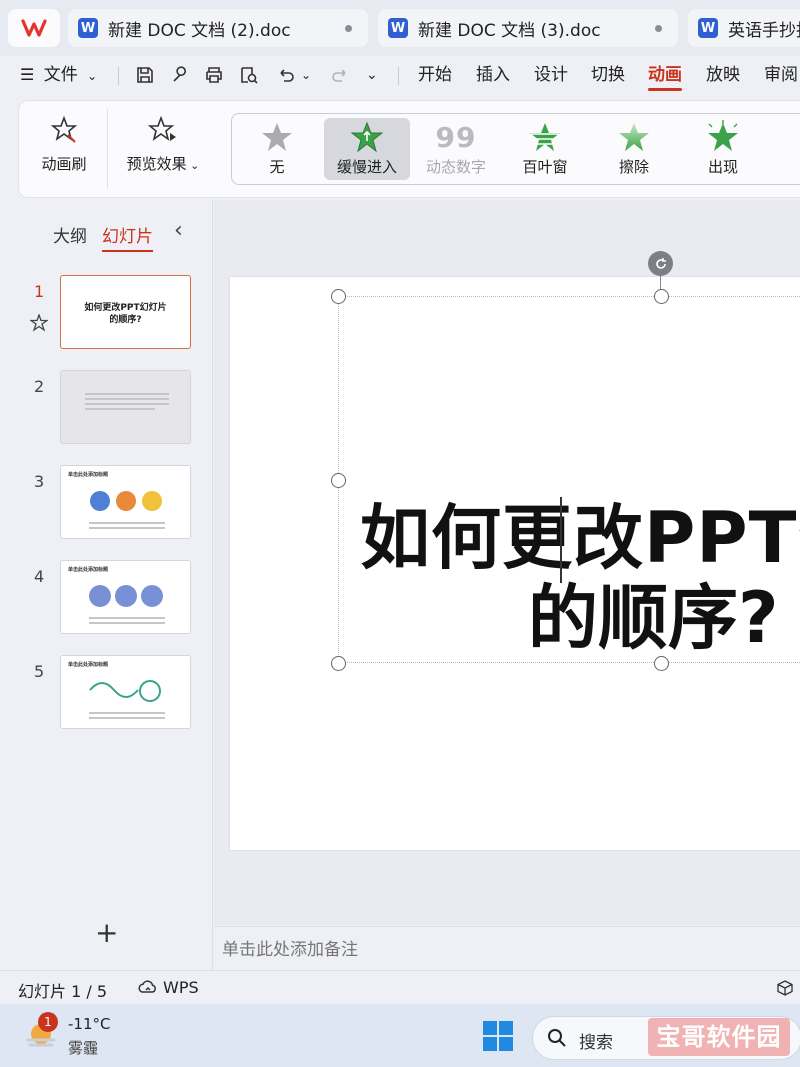  What do you see at coordinates (509, 30) in the screenshot?
I see `tab-title: 新建 DOC 文档 (3).doc` at bounding box center [509, 30].